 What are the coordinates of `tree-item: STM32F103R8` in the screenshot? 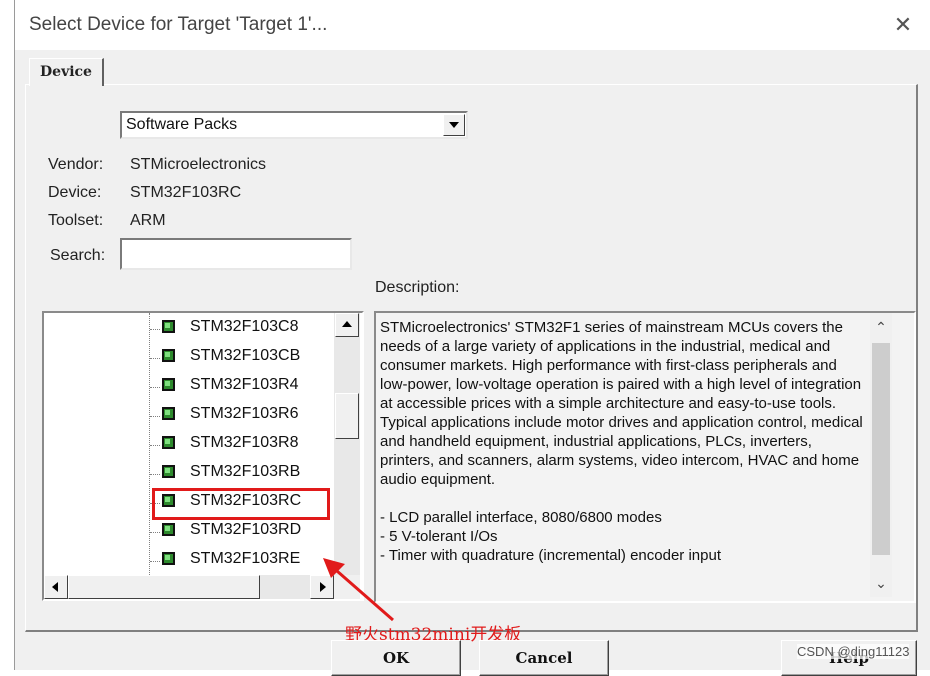 It's located at (250, 445).